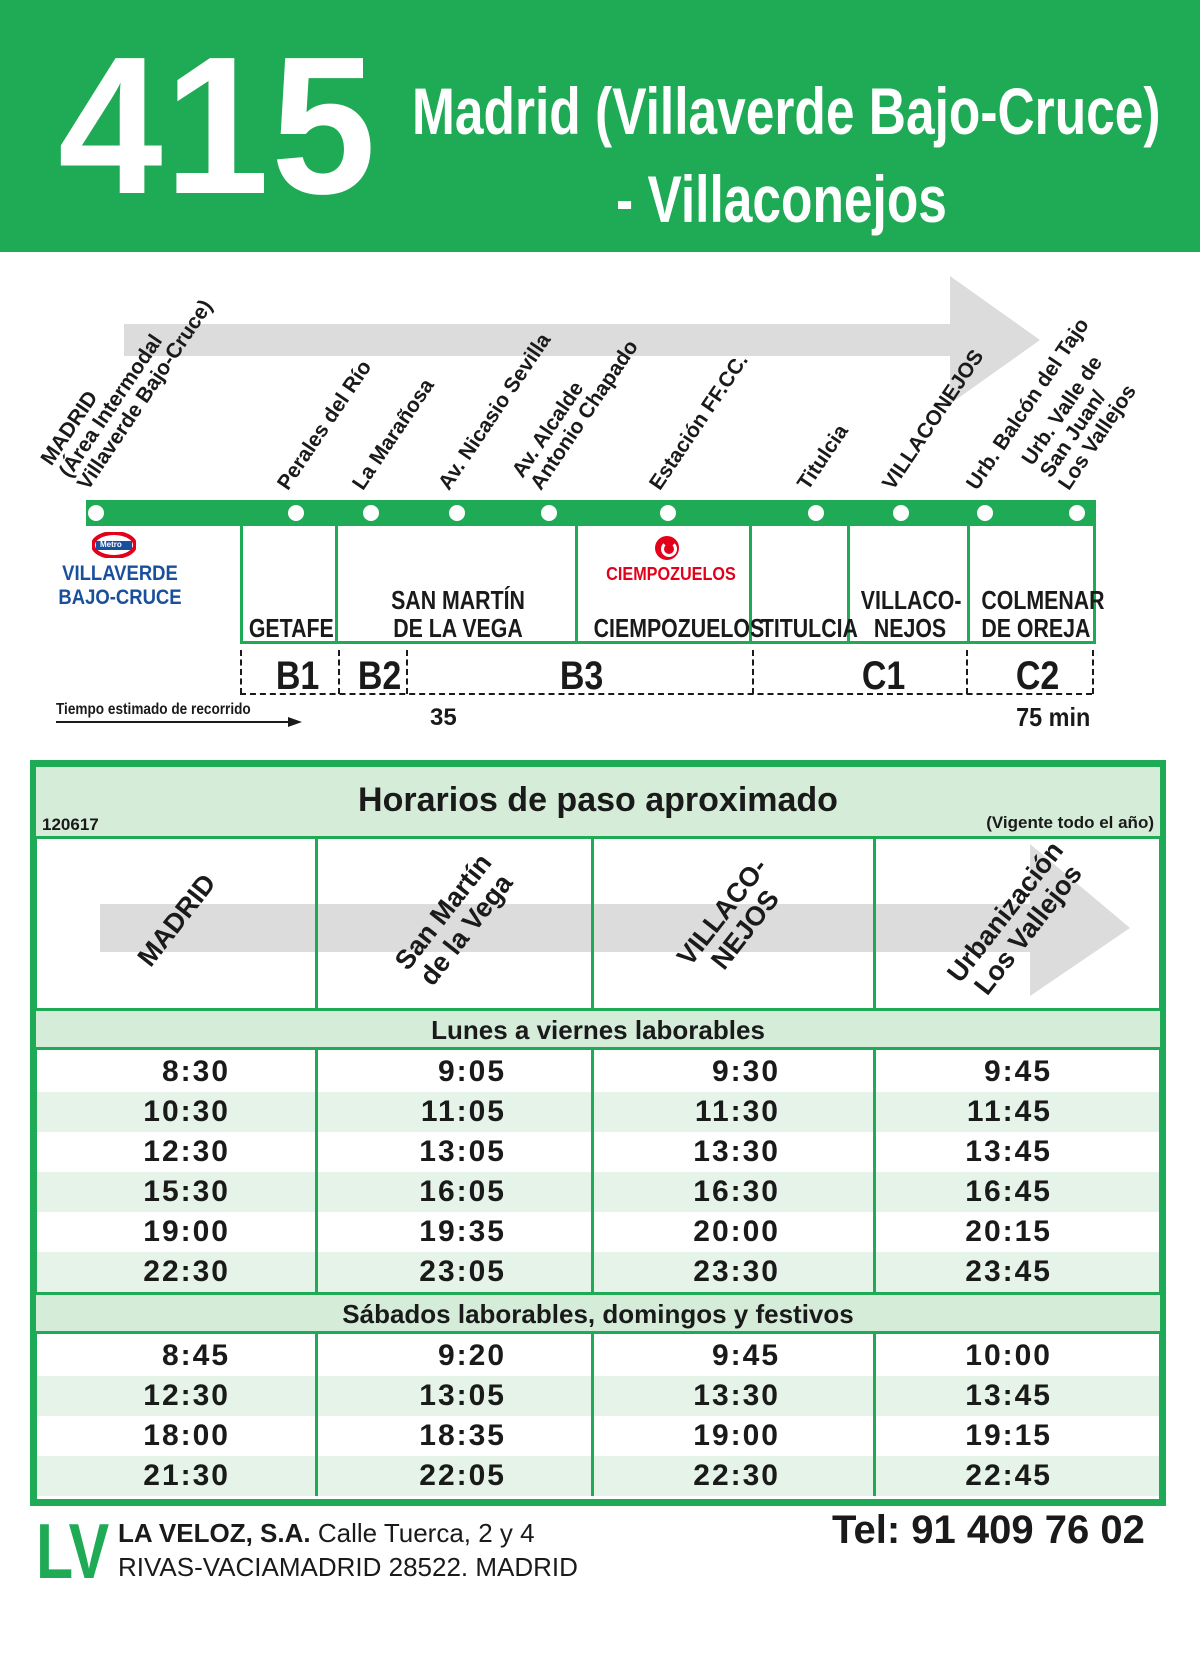 Image resolution: width=1200 pixels, height=1664 pixels. Describe the element at coordinates (581, 676) in the screenshot. I see `zone-label: B3` at that location.